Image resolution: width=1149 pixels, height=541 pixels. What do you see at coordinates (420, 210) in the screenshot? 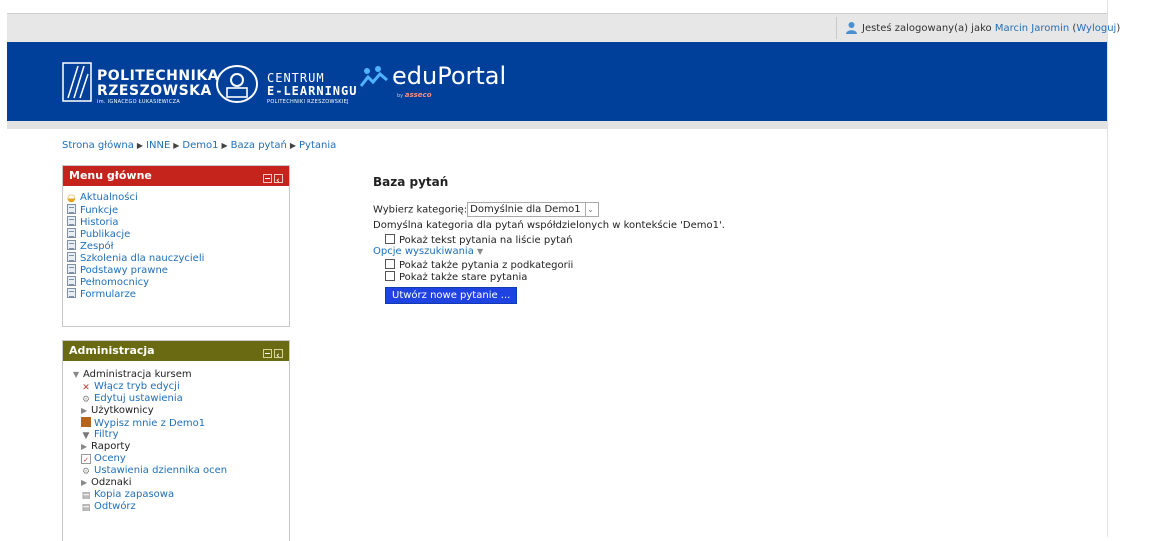
I see `category-label: Wybierz kategorię:` at bounding box center [420, 210].